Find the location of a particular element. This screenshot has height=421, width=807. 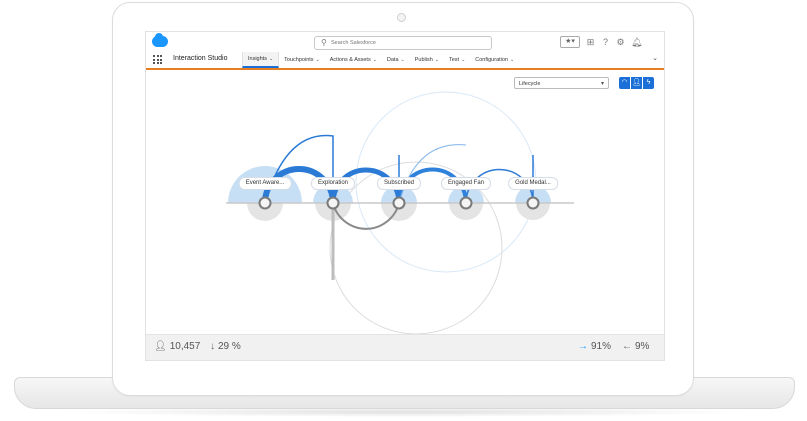

forward-stat: → 91% is located at coordinates (594, 346).